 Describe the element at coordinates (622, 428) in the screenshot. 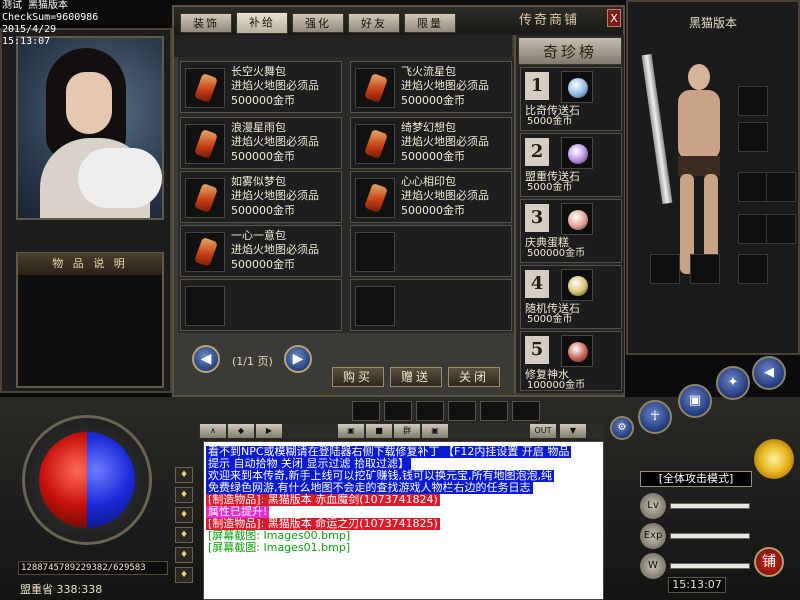

I see `settings-icon: ⚙` at that location.